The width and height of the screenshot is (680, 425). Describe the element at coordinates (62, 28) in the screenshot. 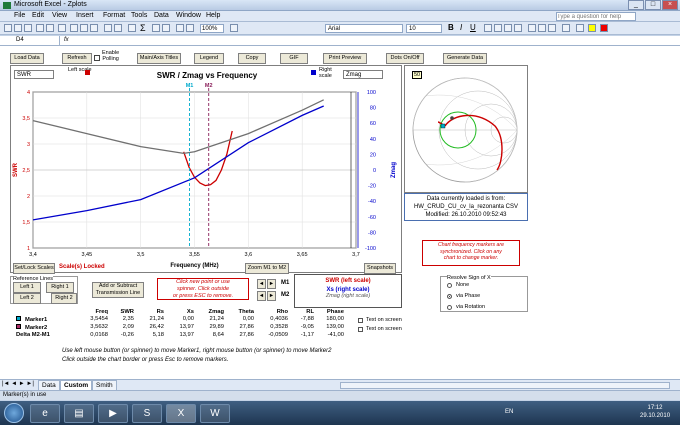

I see `spelling-icon` at that location.